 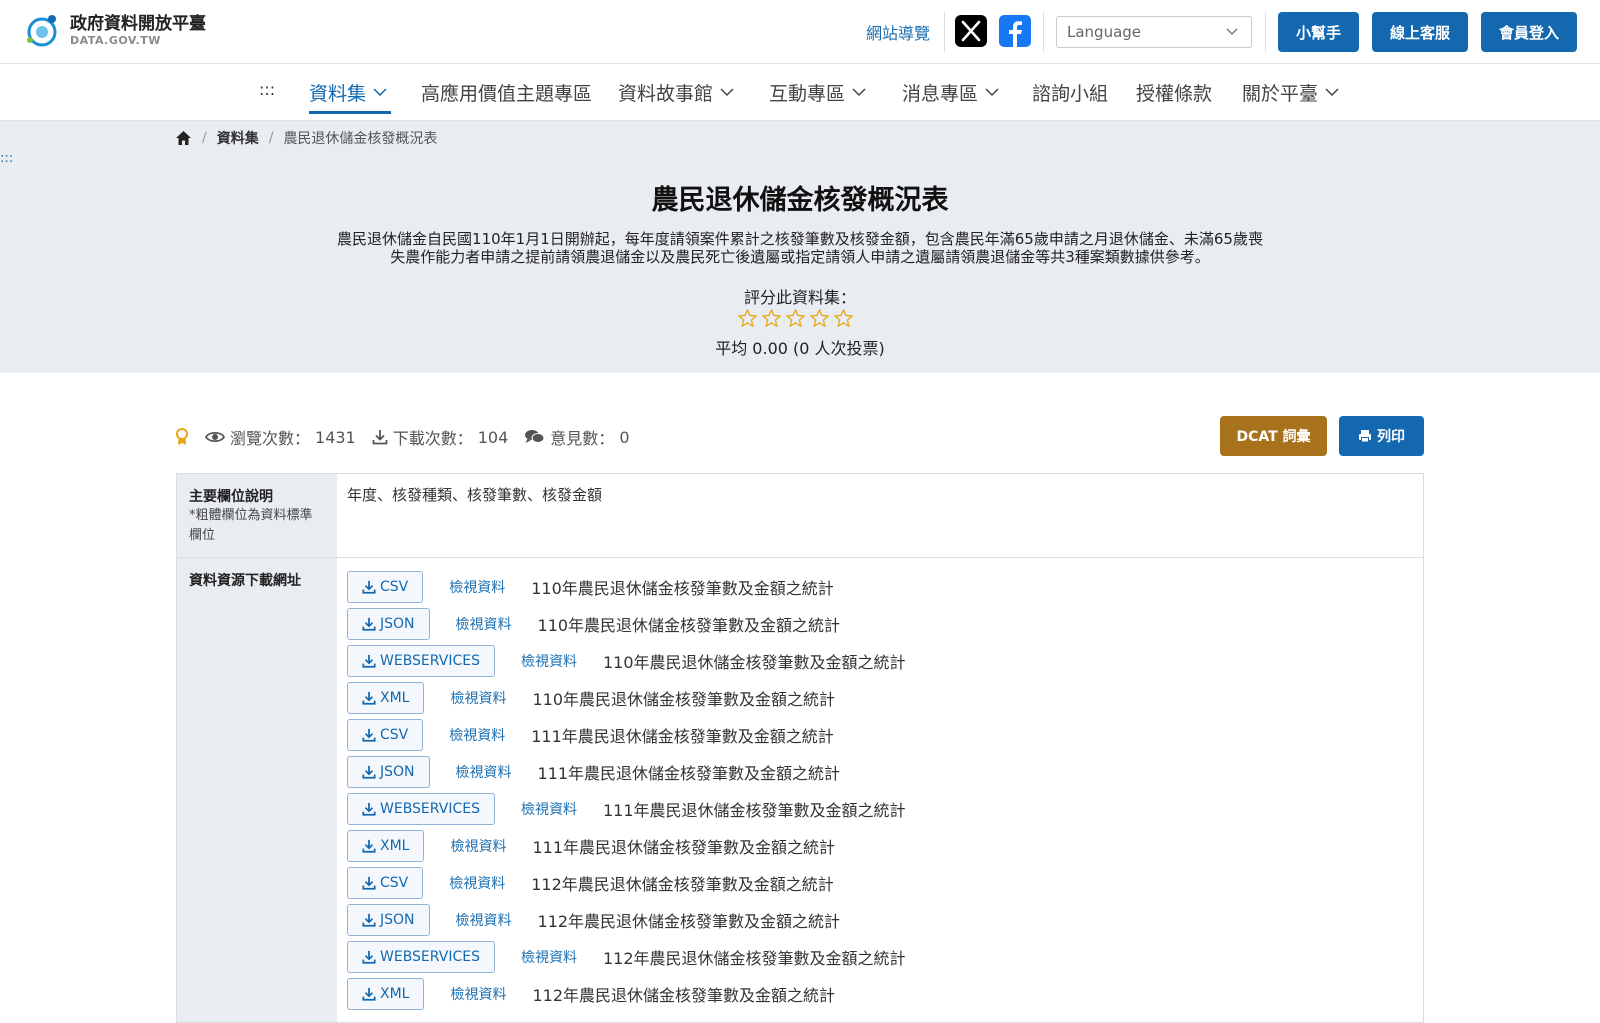 I want to click on nav-label: 諮詢小組, so click(x=1070, y=93).